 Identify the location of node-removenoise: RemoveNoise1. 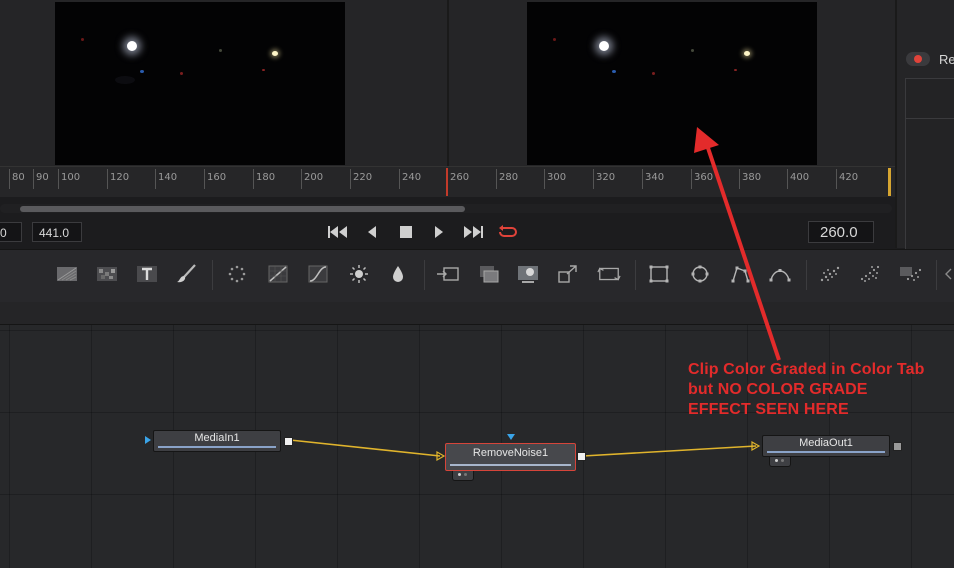
(510, 457).